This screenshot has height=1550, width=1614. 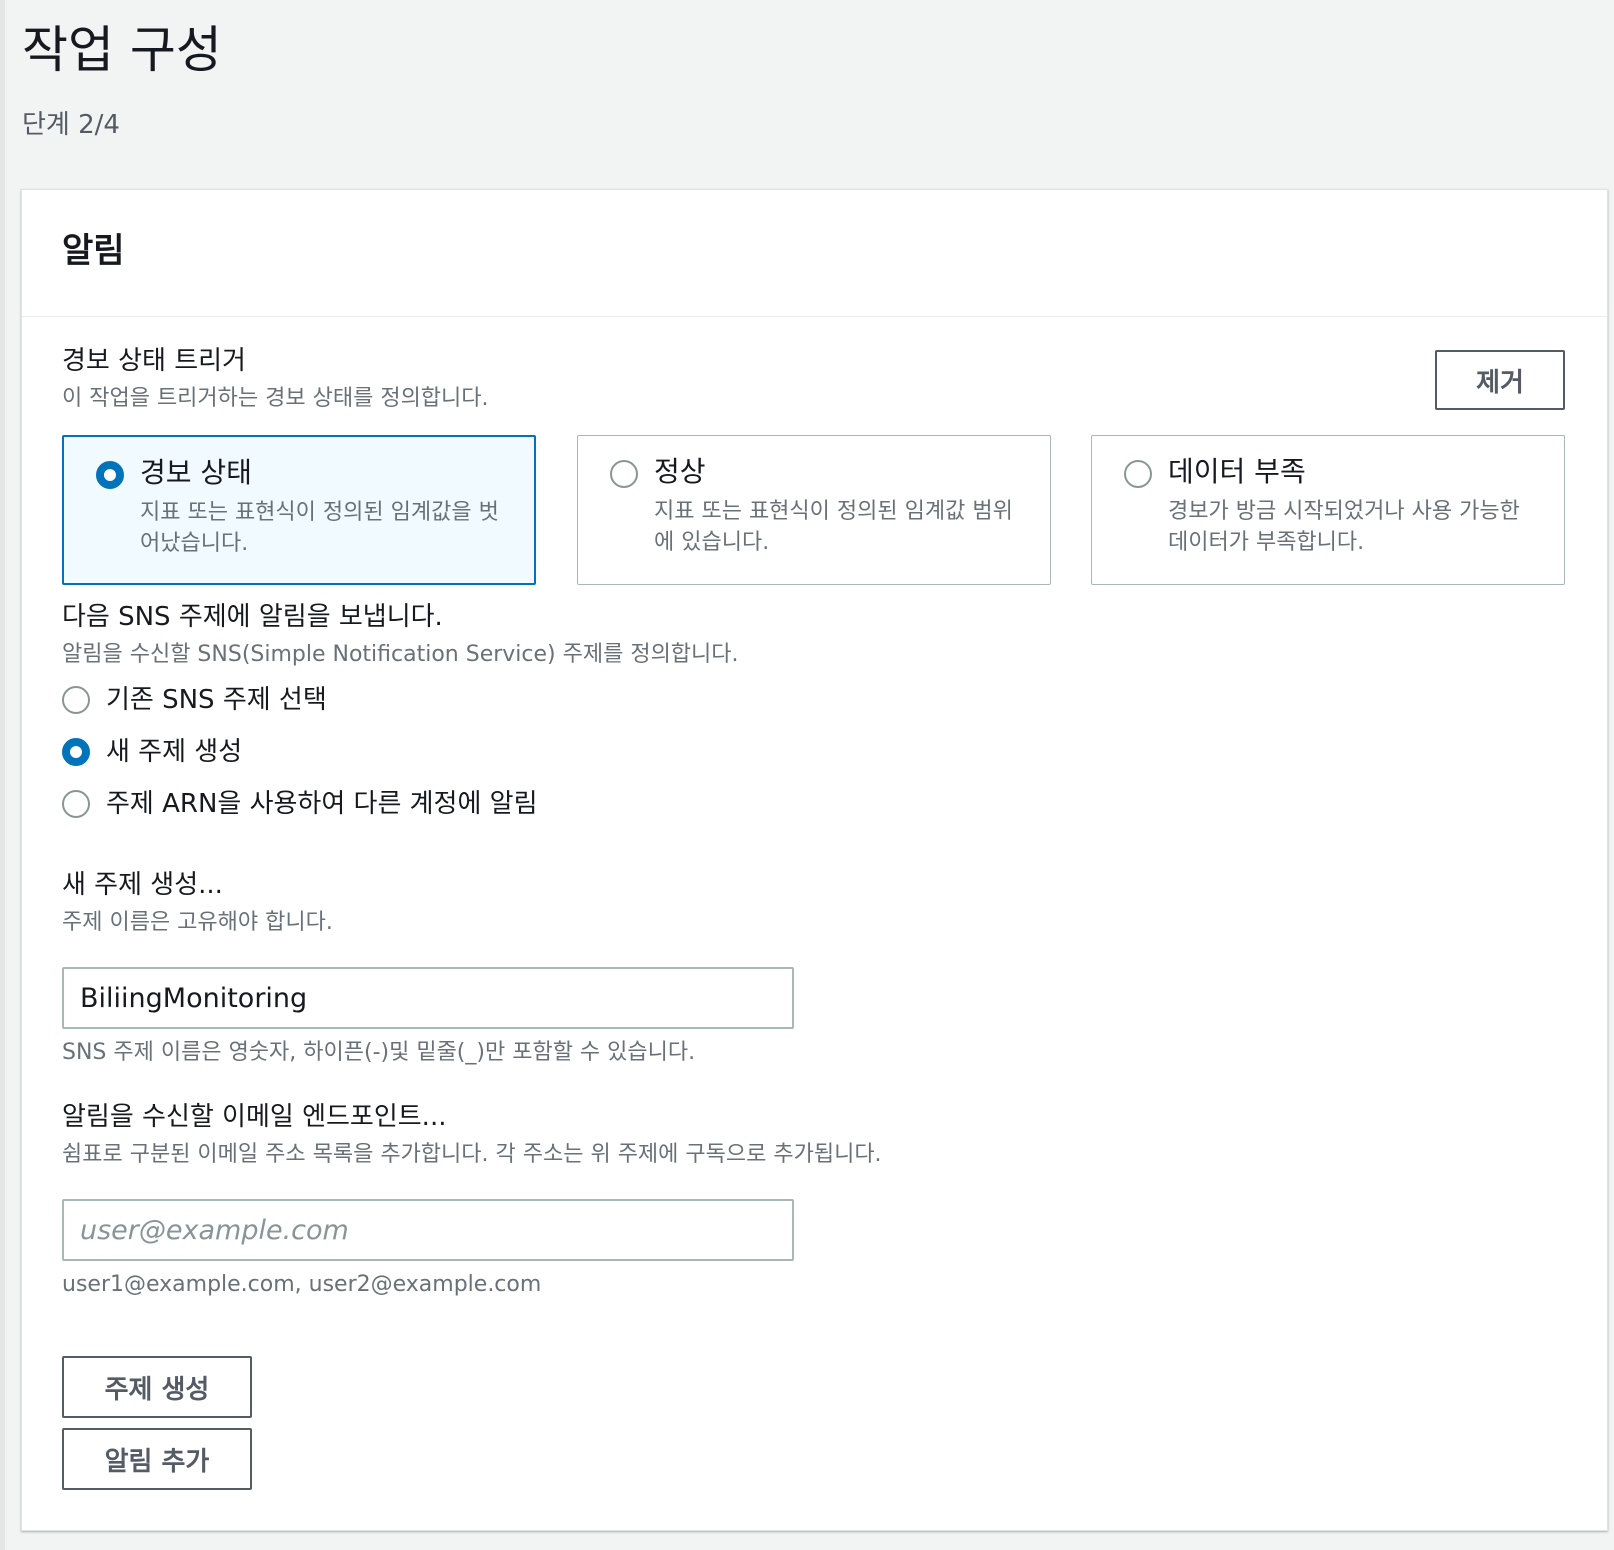 What do you see at coordinates (76, 752) in the screenshot?
I see `radio-new-topic` at bounding box center [76, 752].